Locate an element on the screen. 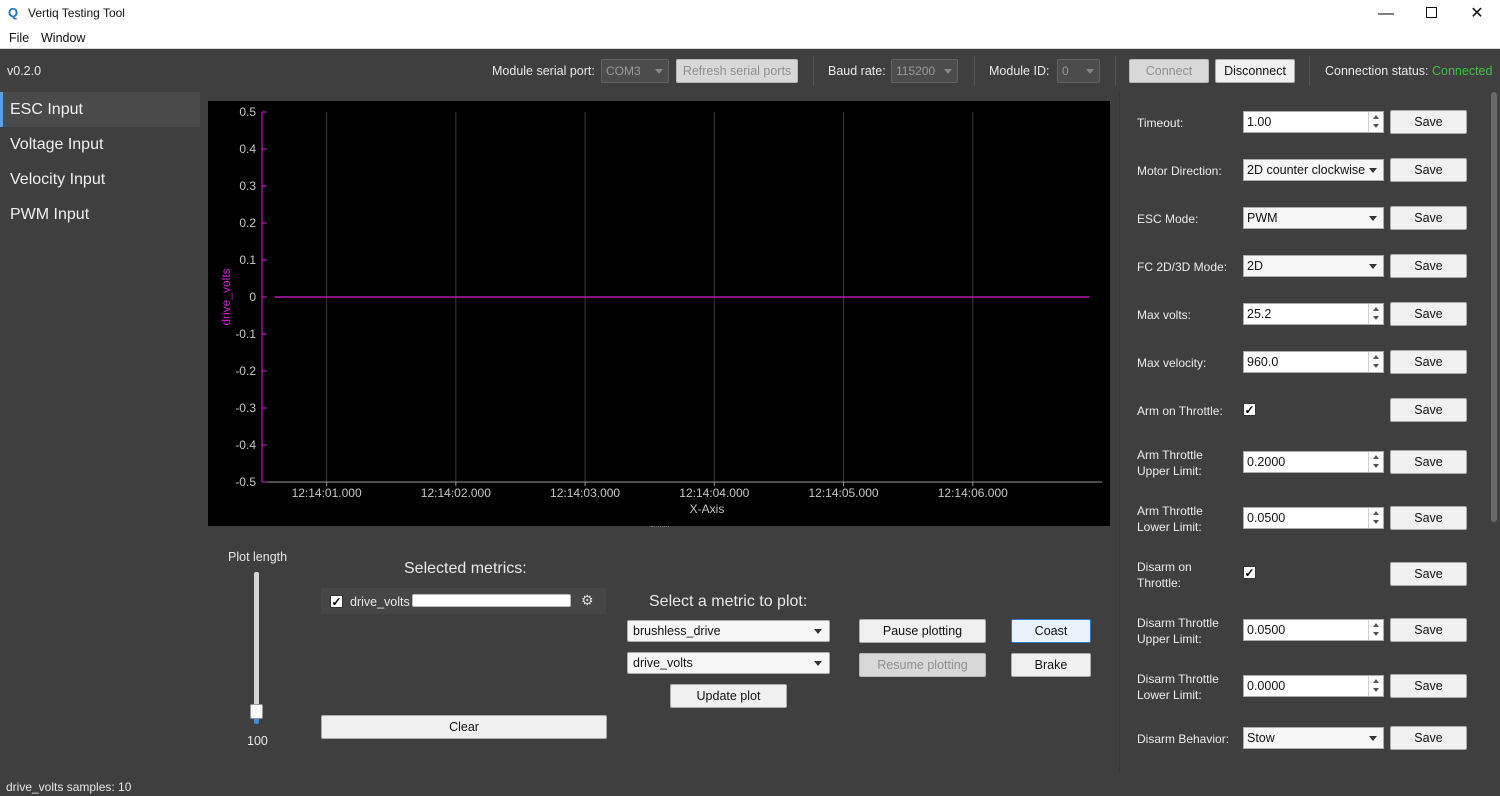  save-max-volts-button: Save is located at coordinates (1428, 314).